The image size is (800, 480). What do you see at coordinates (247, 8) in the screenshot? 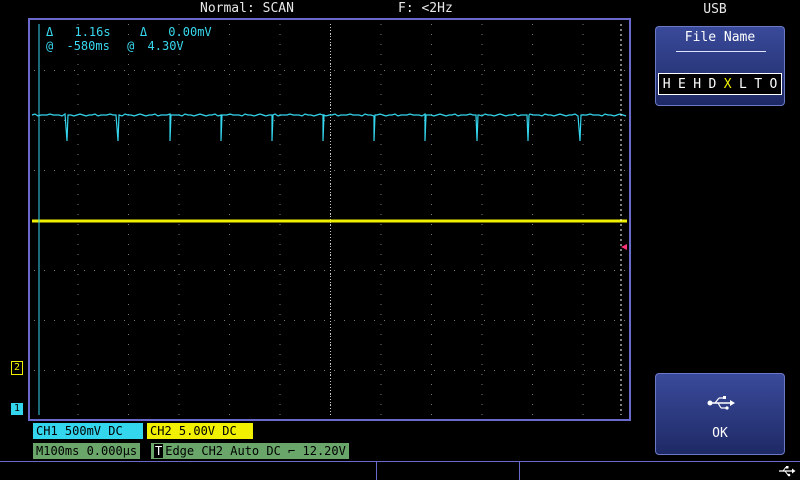
I see `acquisition-mode: Normal: SCAN` at bounding box center [247, 8].